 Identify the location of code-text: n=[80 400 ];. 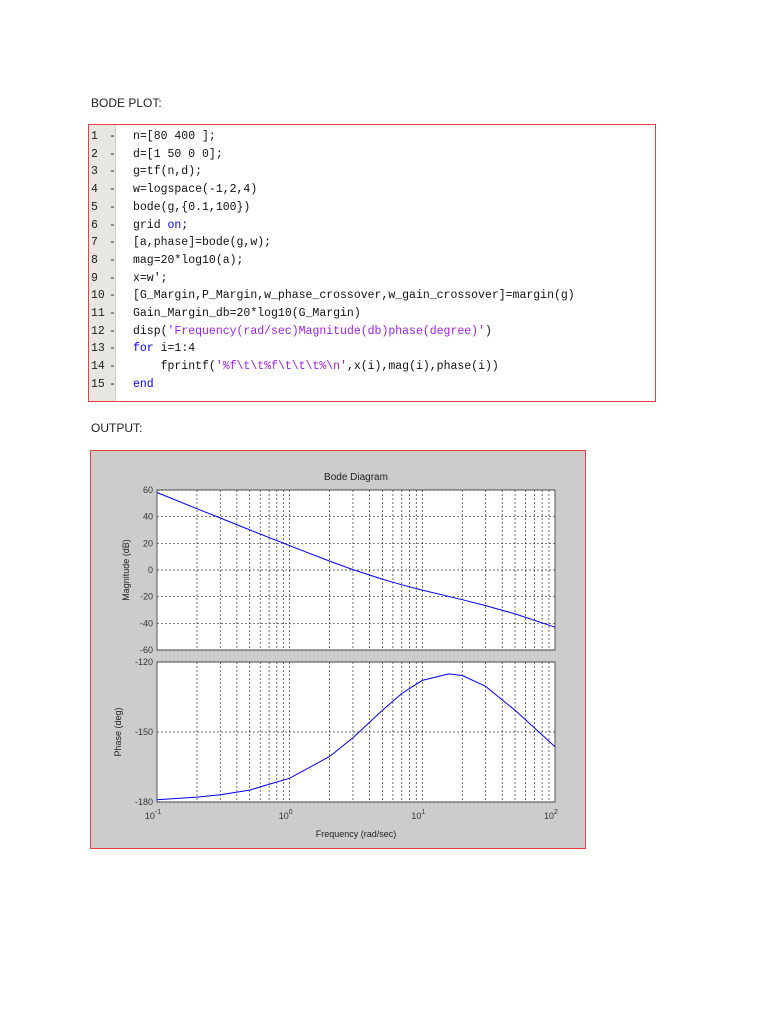
(174, 136).